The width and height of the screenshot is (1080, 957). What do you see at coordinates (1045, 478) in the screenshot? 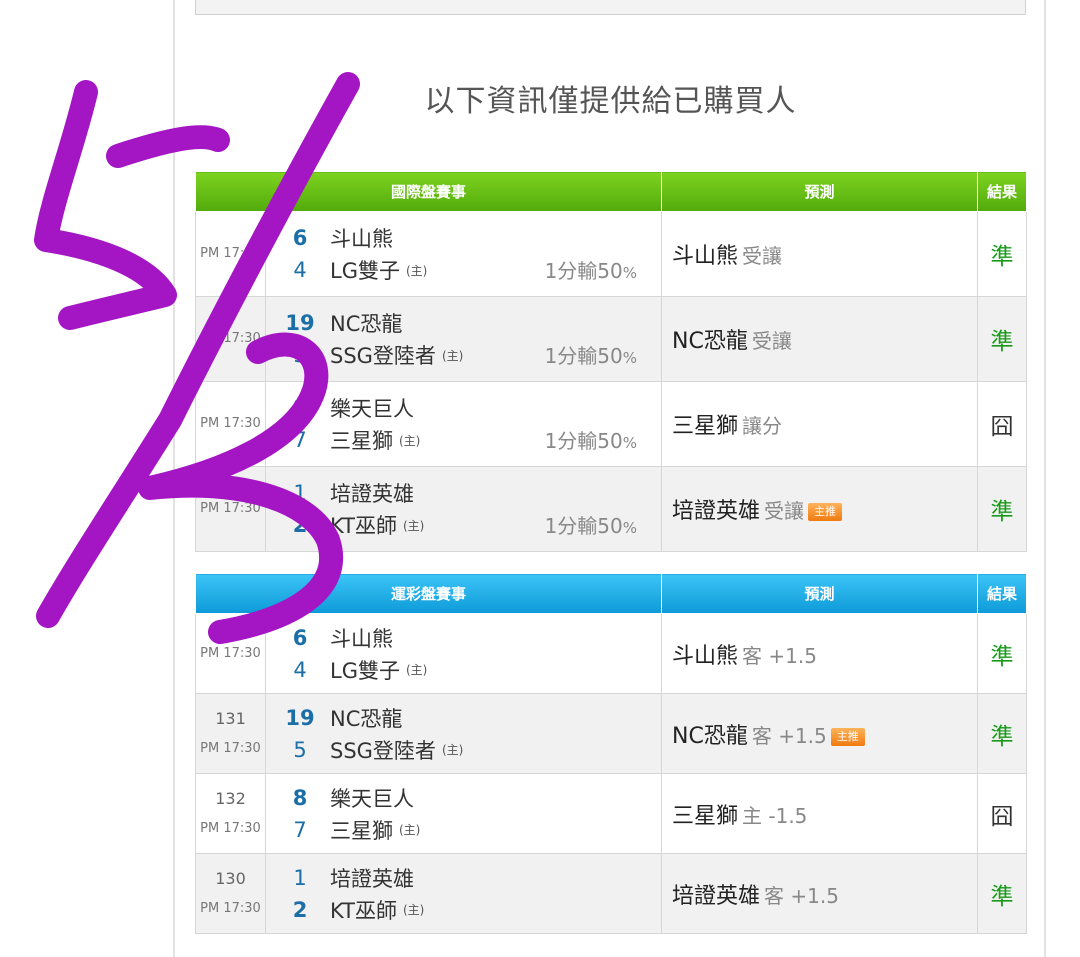
I see `page-border-right` at bounding box center [1045, 478].